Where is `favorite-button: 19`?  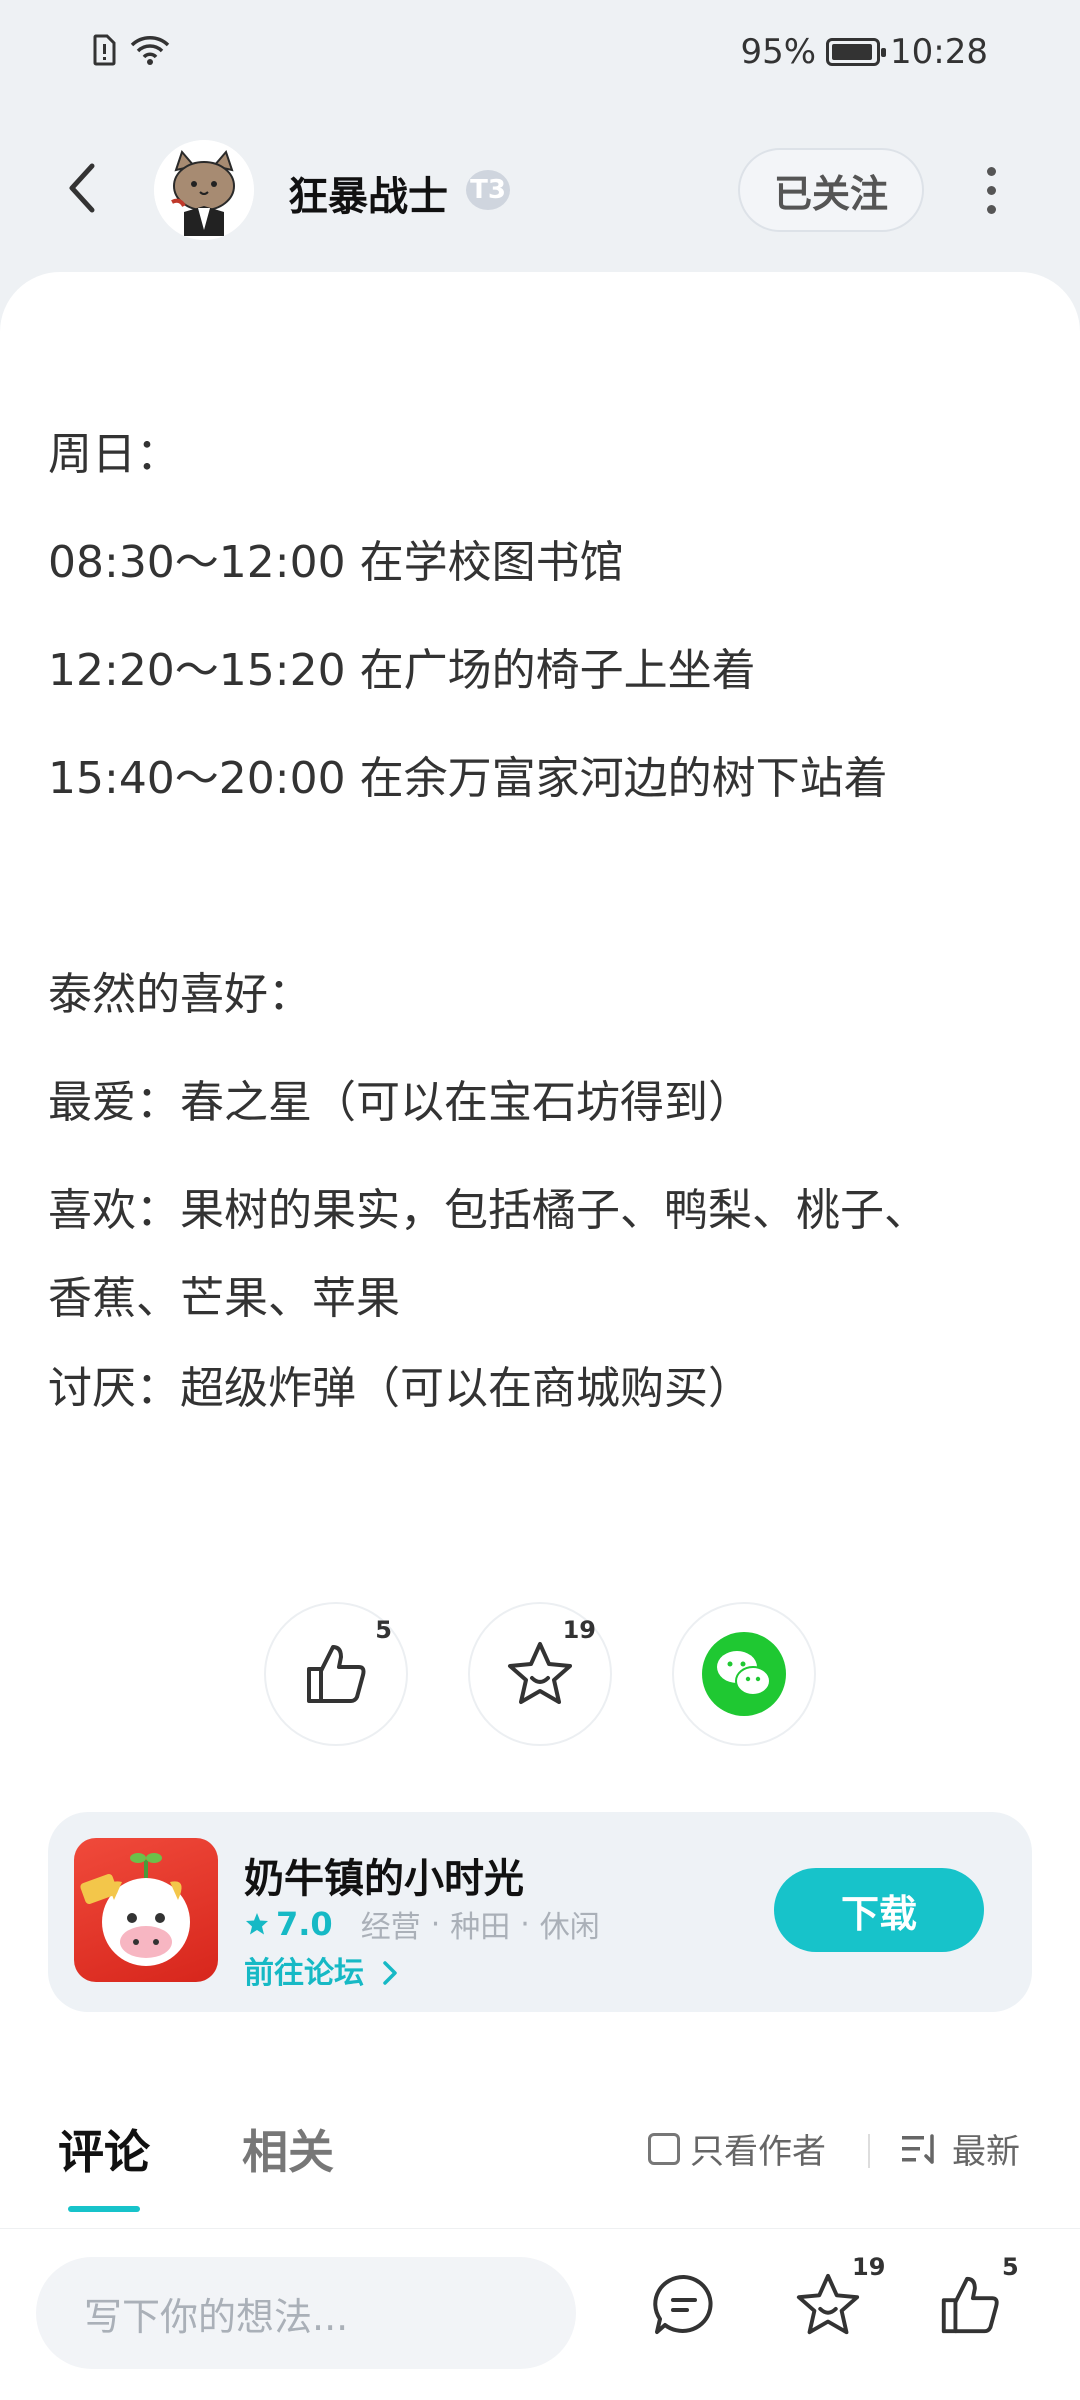 favorite-button: 19 is located at coordinates (540, 1674).